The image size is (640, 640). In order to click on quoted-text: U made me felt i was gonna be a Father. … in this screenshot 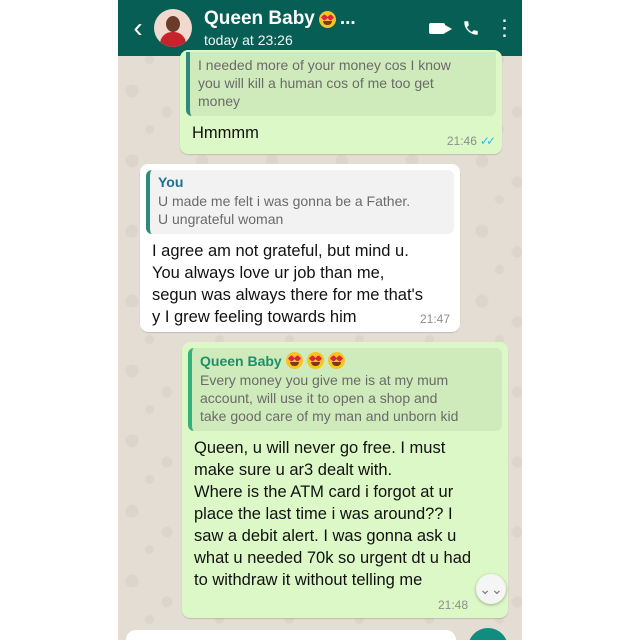, I will do `click(284, 210)`.